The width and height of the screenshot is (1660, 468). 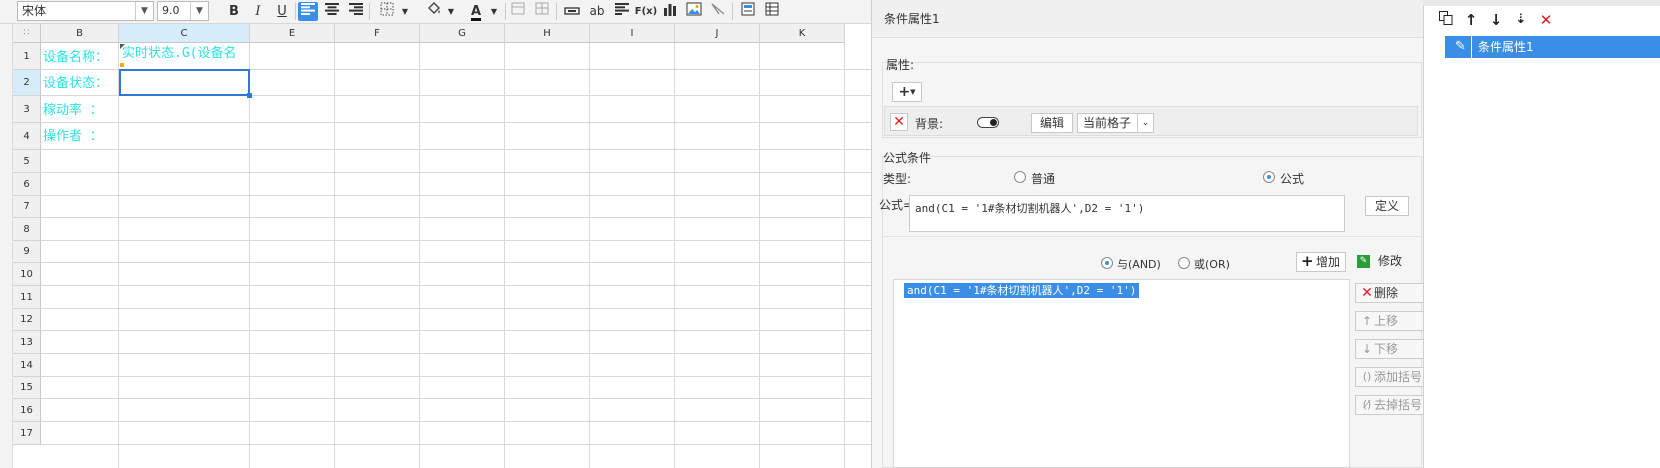 What do you see at coordinates (622, 11) in the screenshot?
I see `paragraph-button` at bounding box center [622, 11].